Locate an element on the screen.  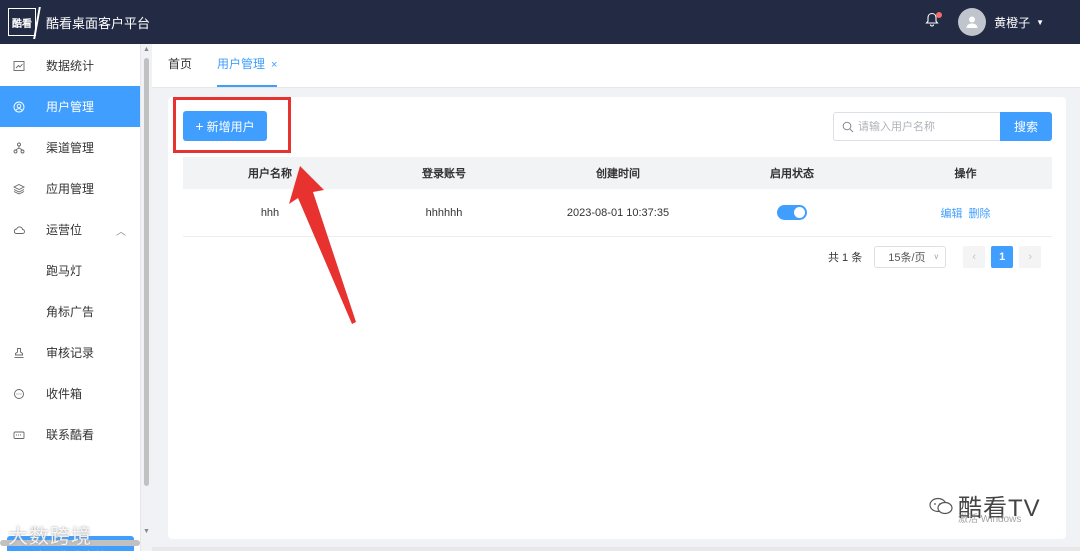
bottom-bar is located at coordinates (616, 549).